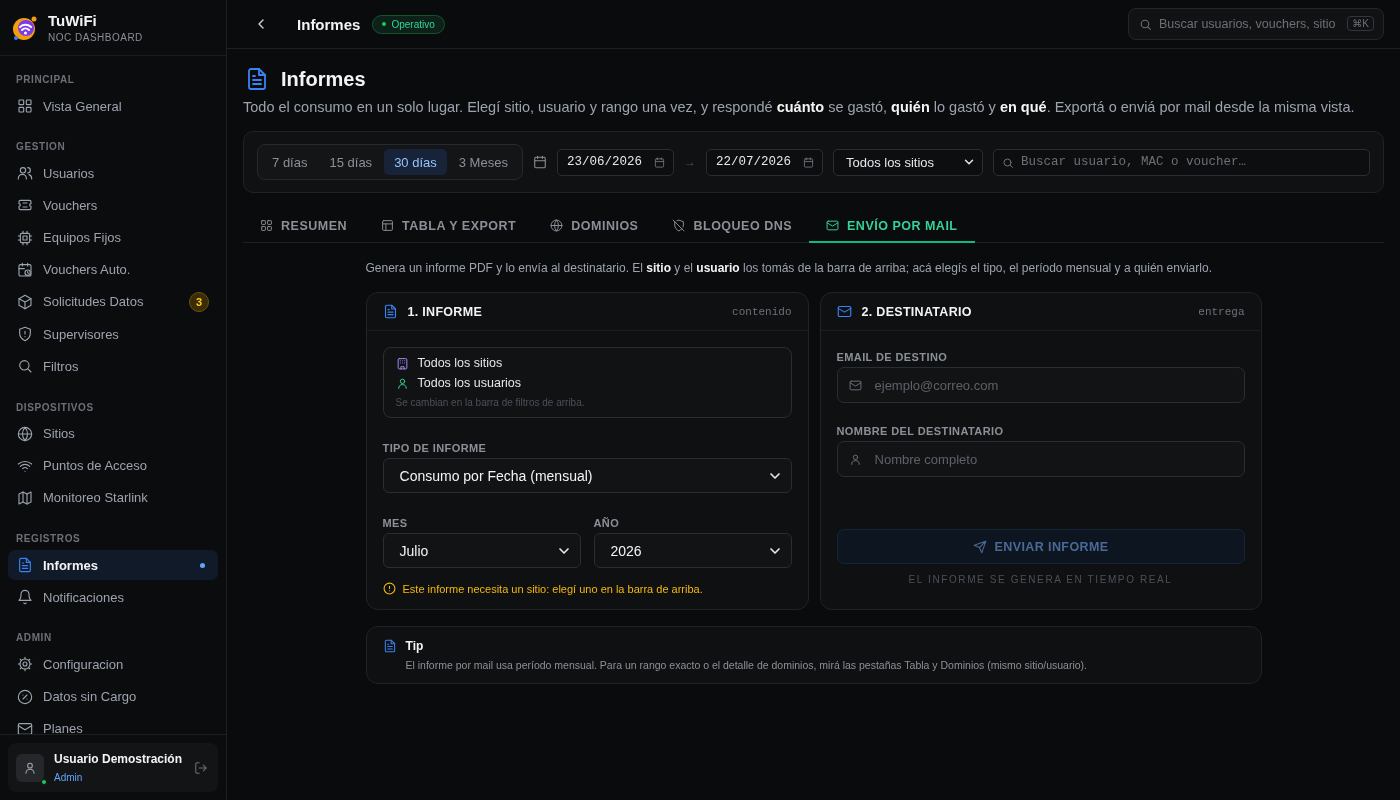 The width and height of the screenshot is (1400, 800). What do you see at coordinates (607, 523) in the screenshot?
I see `field-label: AÑO` at bounding box center [607, 523].